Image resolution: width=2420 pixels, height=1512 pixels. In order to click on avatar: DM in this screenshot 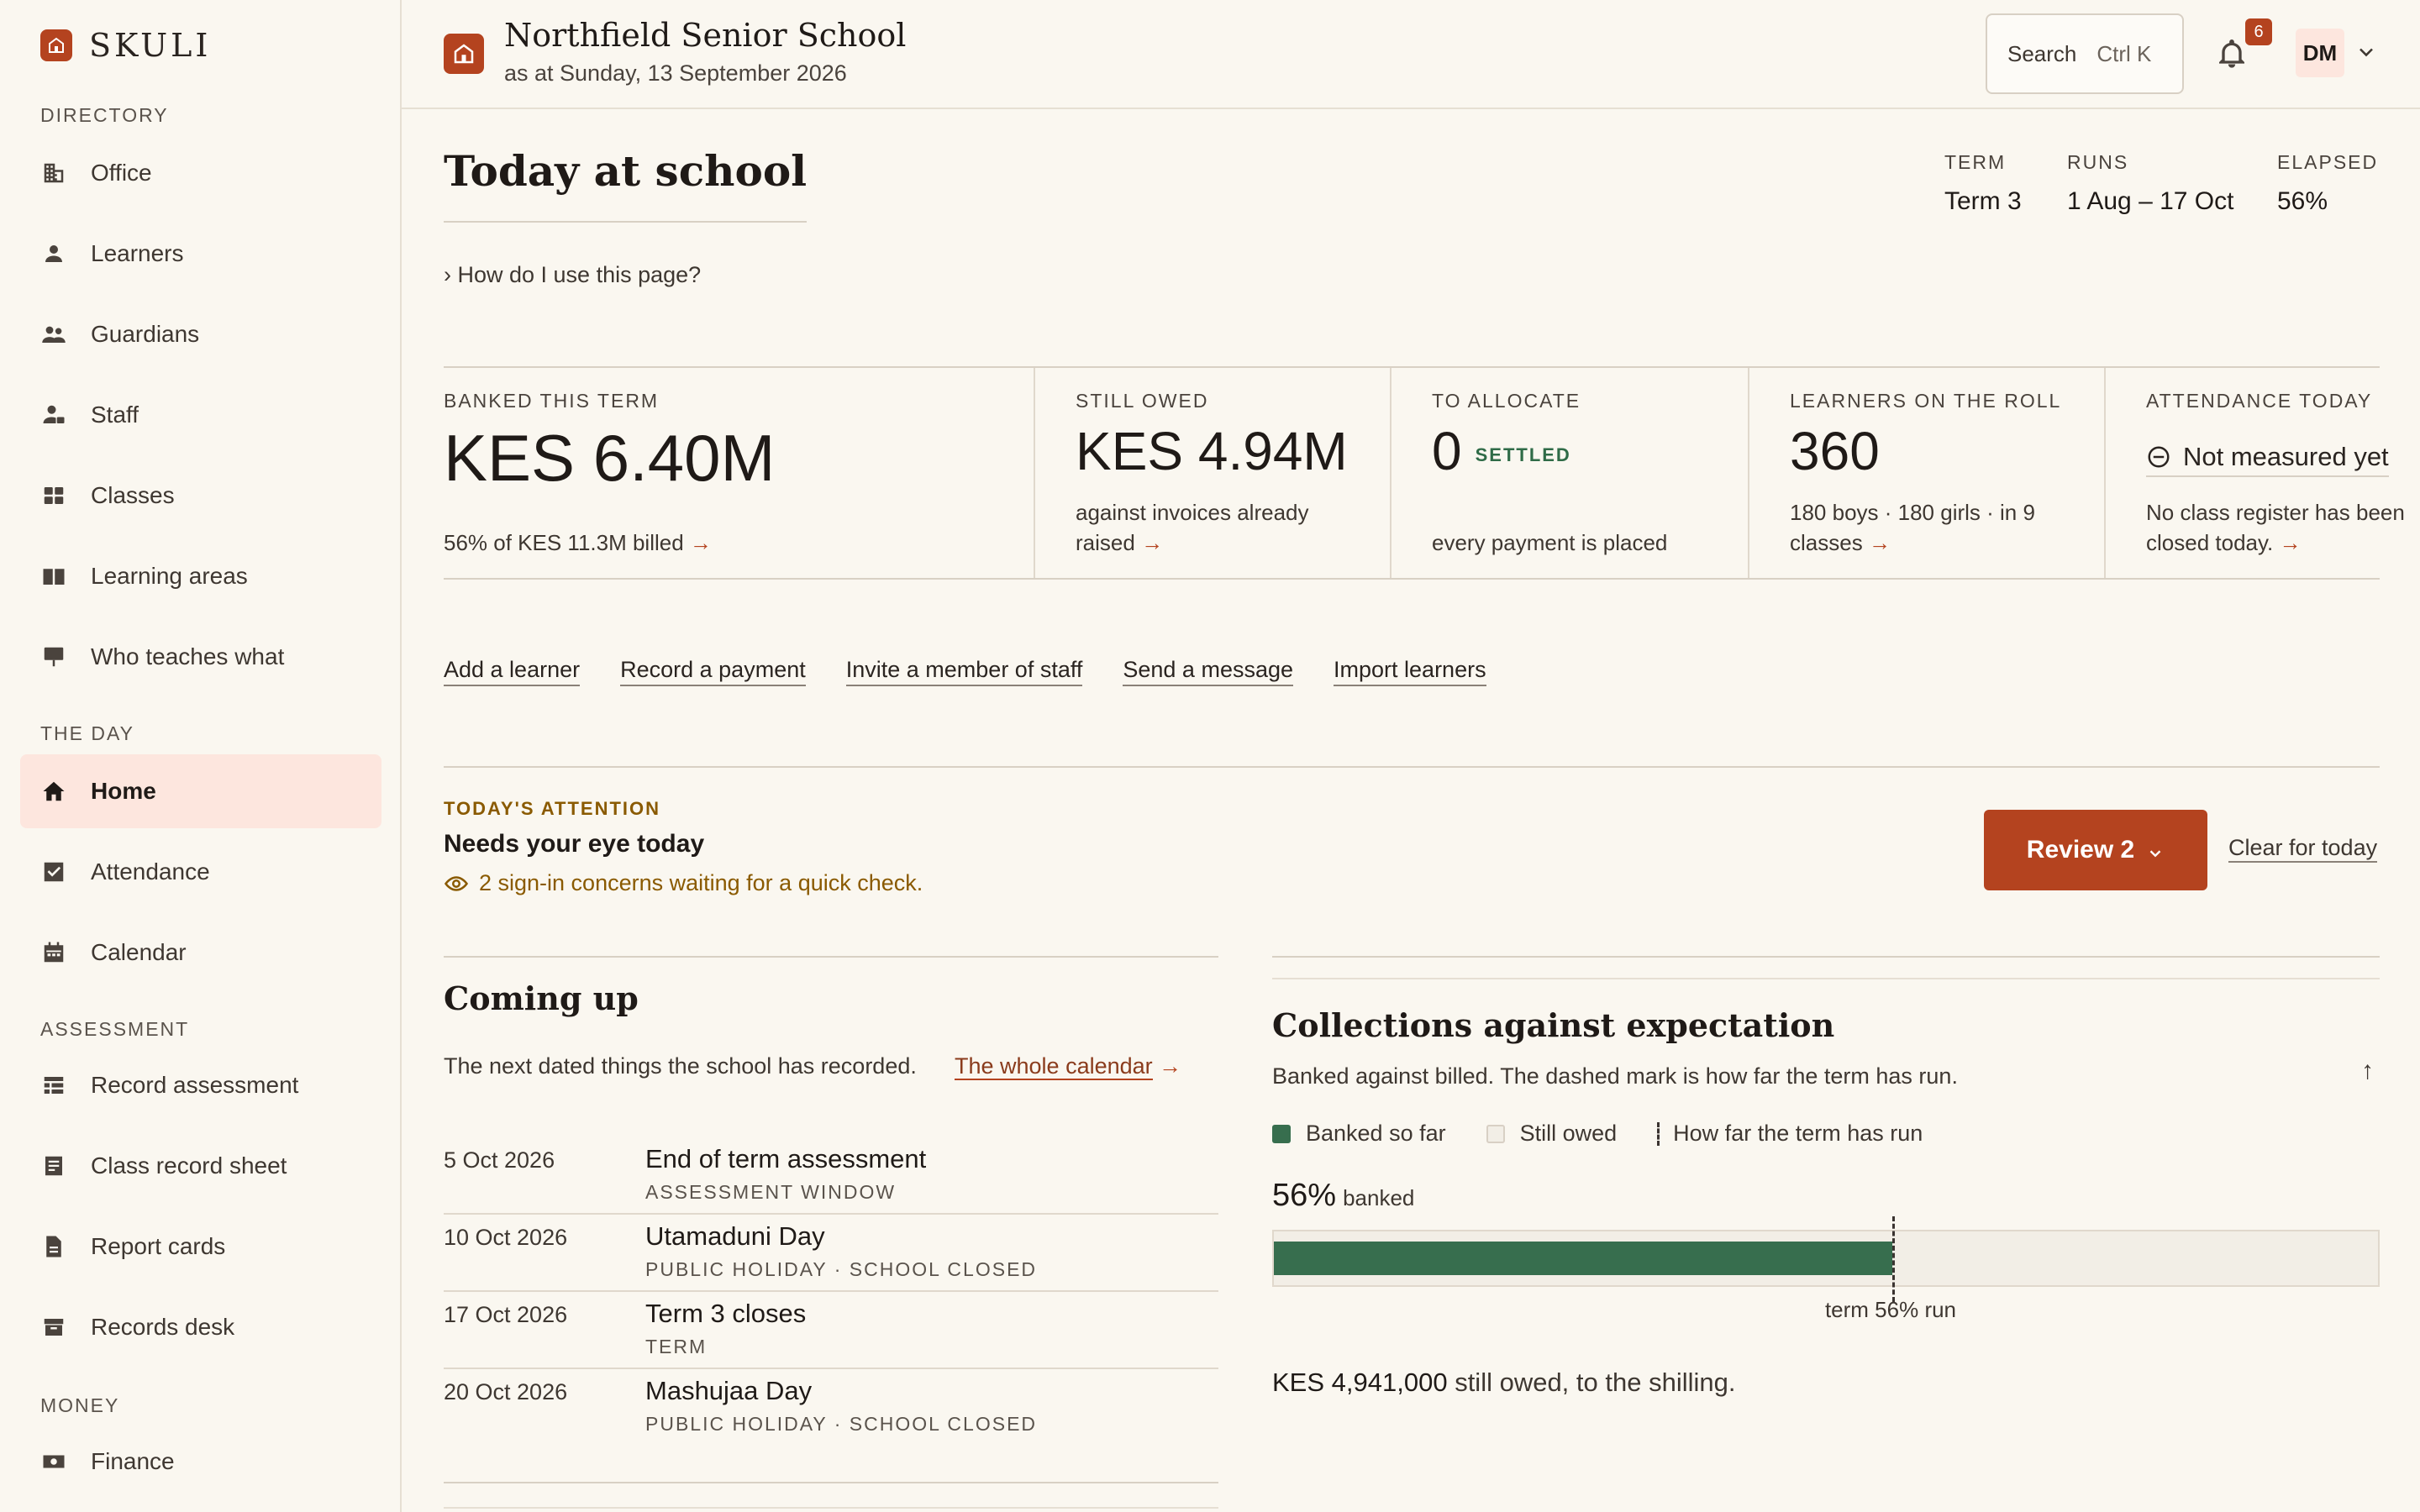, I will do `click(2320, 53)`.